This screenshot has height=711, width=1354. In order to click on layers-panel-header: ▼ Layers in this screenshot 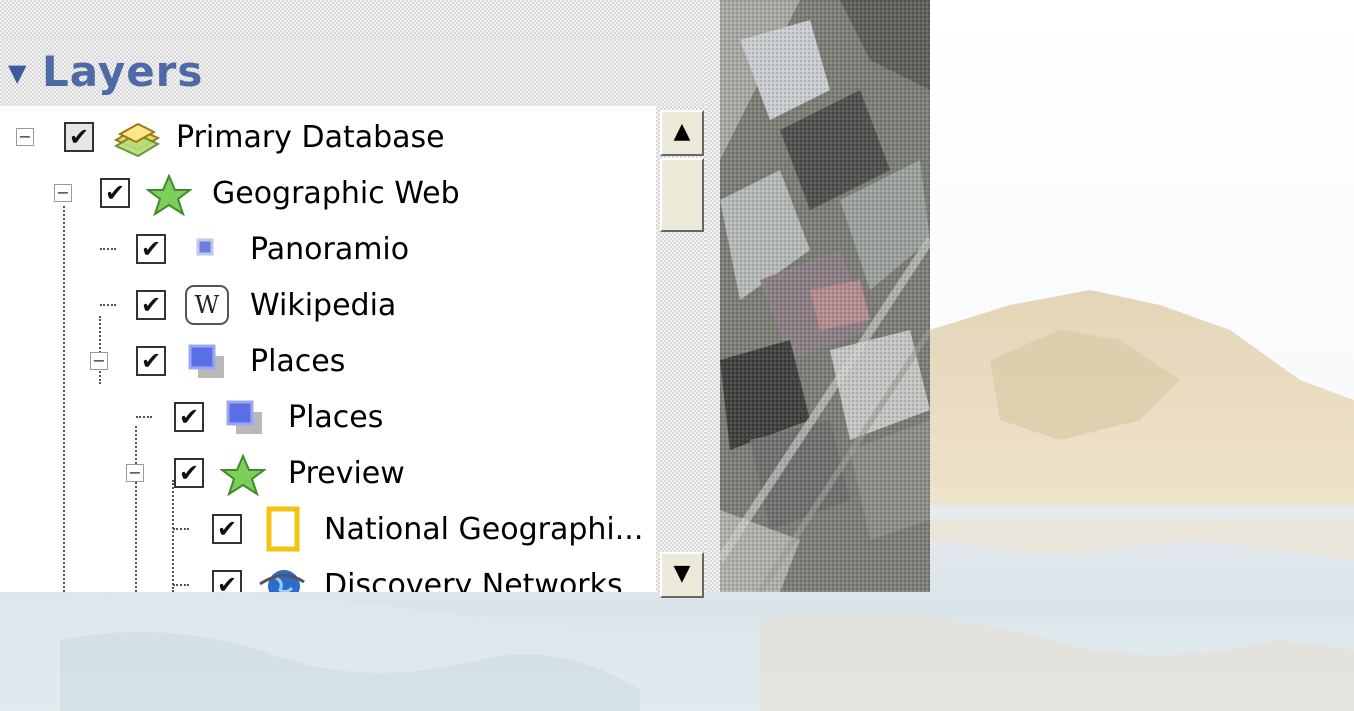, I will do `click(353, 72)`.